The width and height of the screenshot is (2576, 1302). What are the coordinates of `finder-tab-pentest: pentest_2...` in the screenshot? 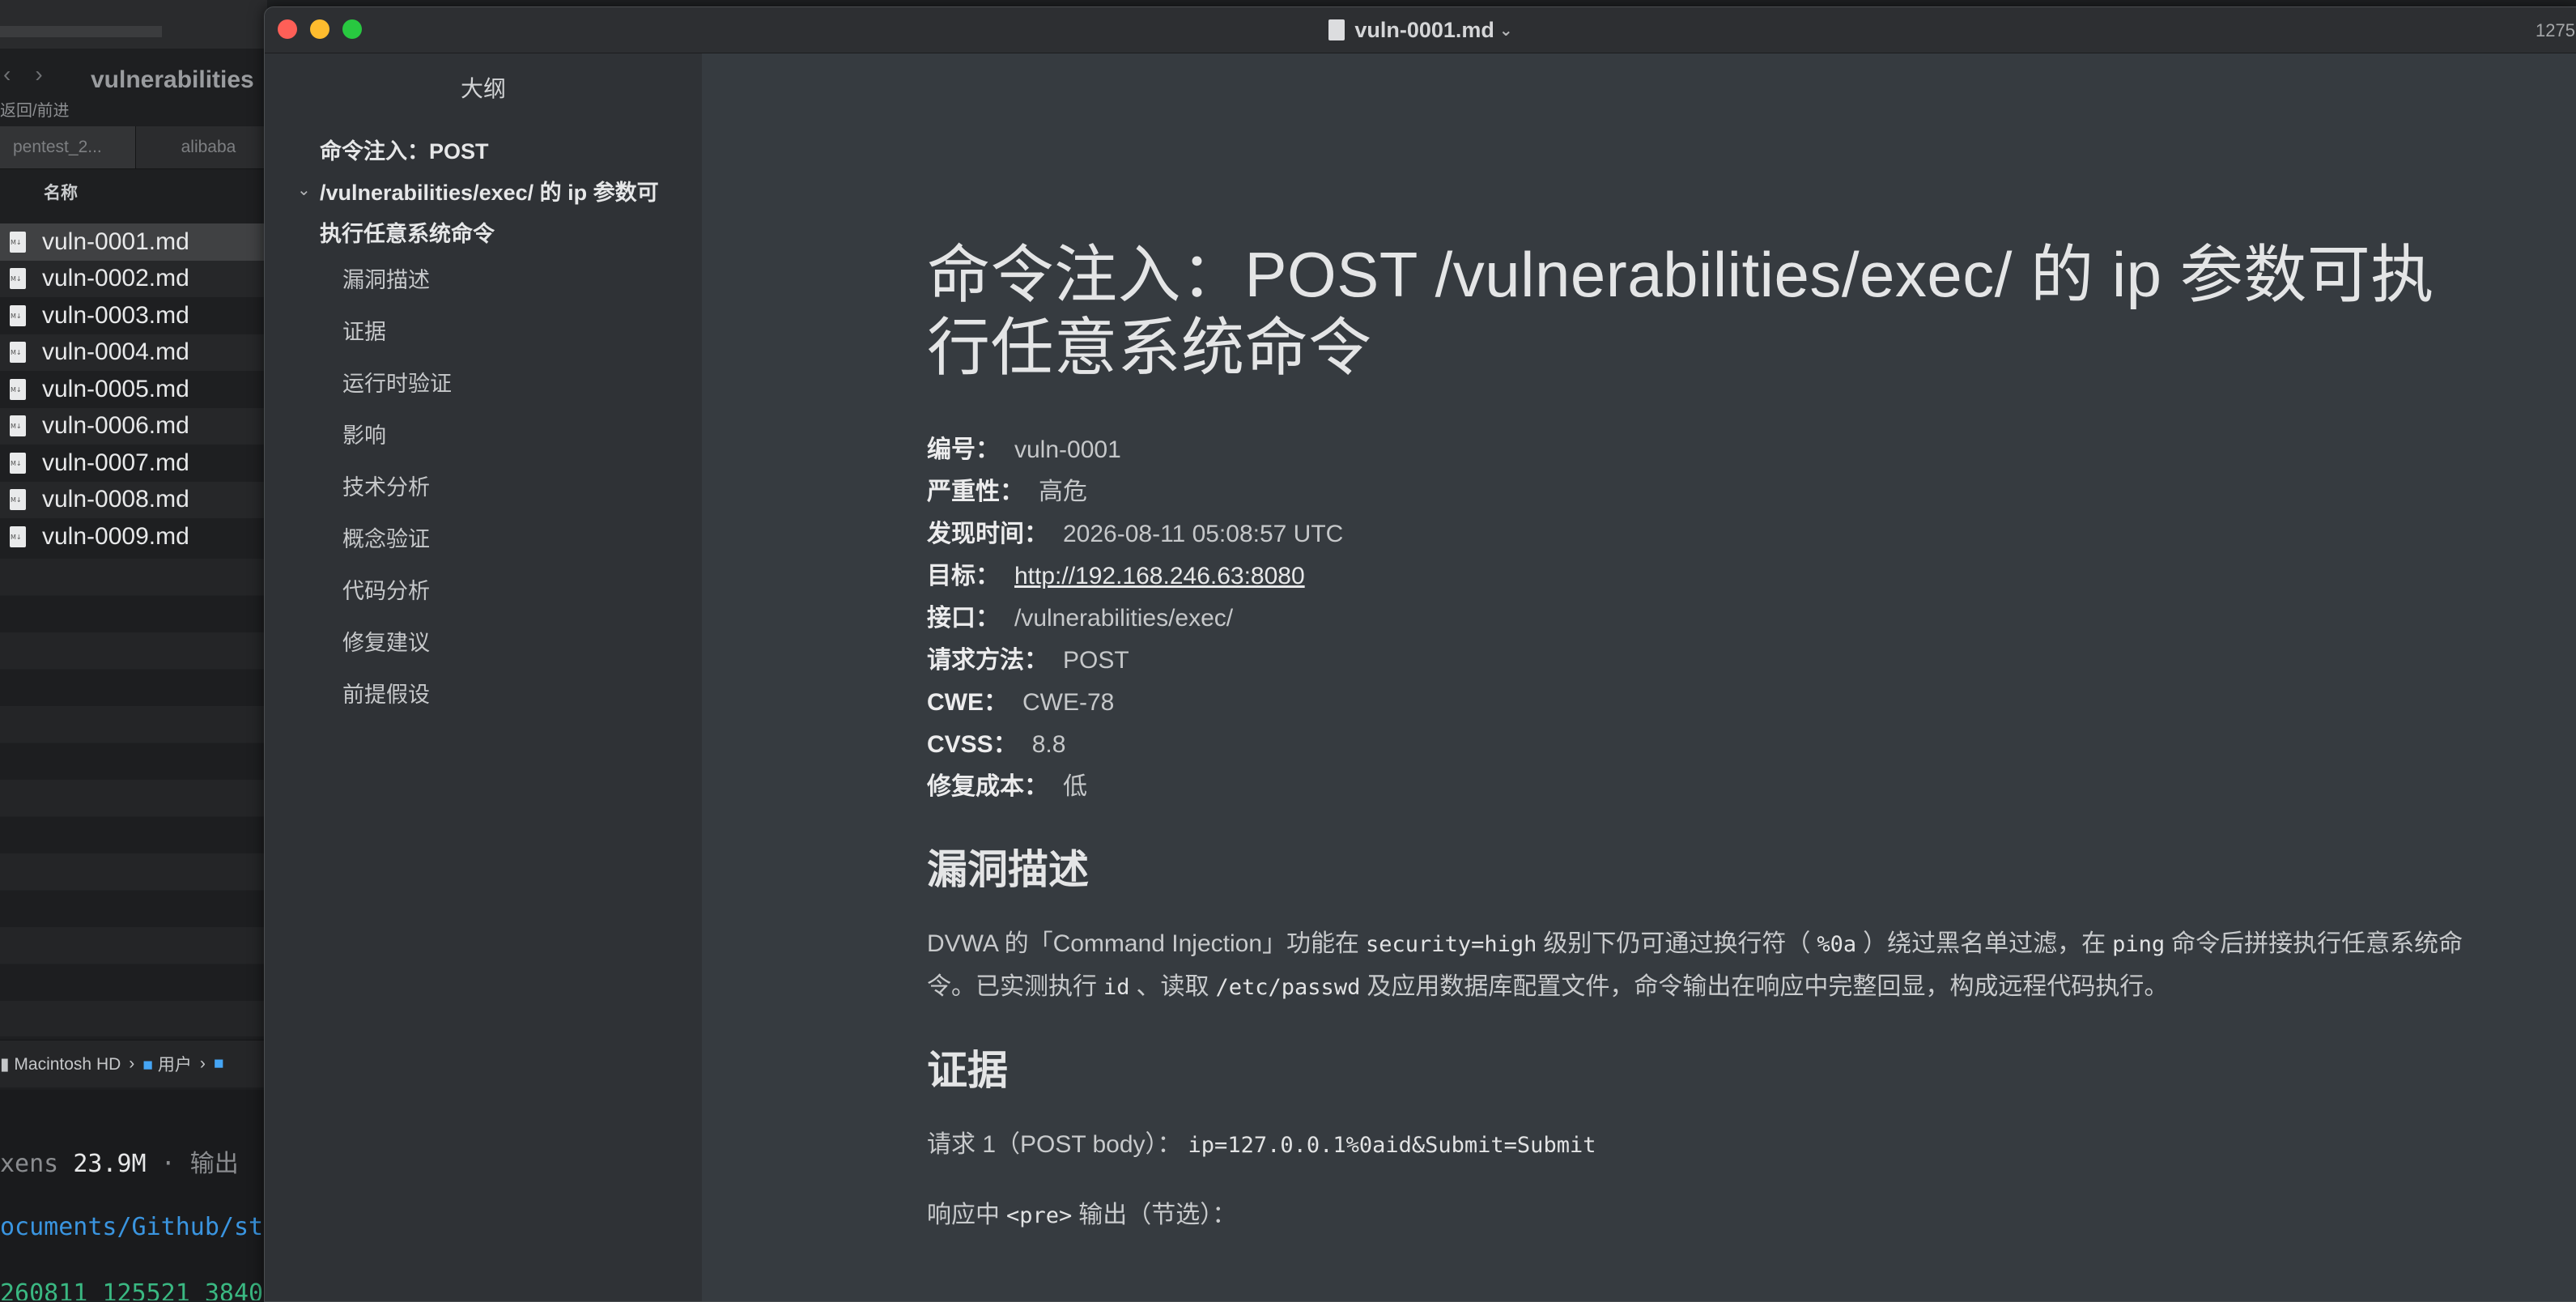 It's located at (68, 147).